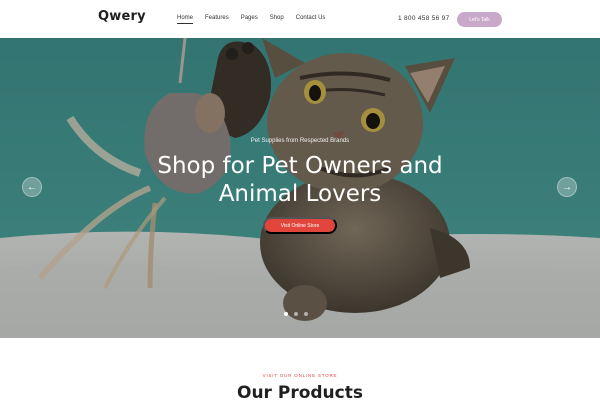 The image size is (600, 400). Describe the element at coordinates (311, 18) in the screenshot. I see `nav-item-contact-us: Contact Us` at that location.